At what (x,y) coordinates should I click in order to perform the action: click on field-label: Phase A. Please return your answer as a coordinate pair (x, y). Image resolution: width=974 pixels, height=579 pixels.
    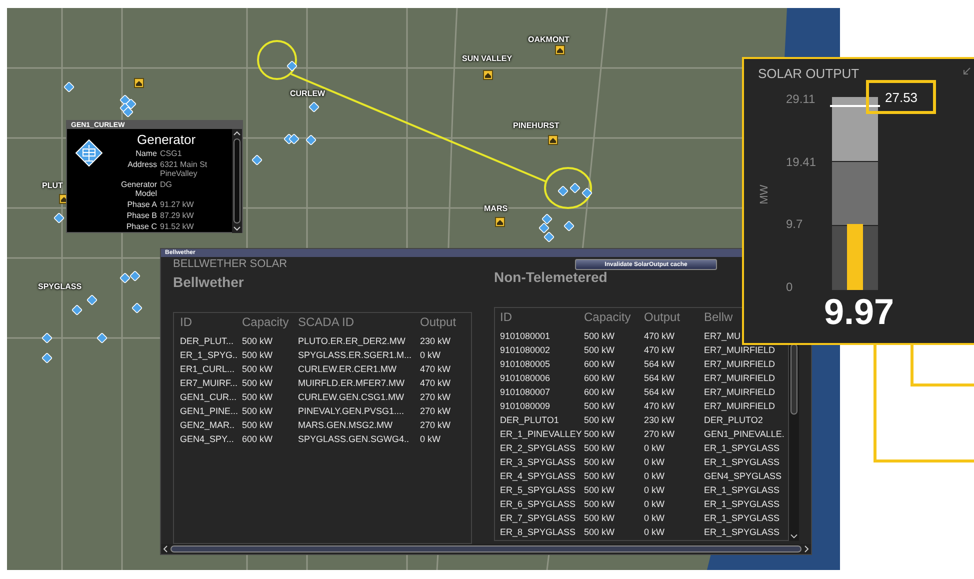
    Looking at the image, I should click on (141, 204).